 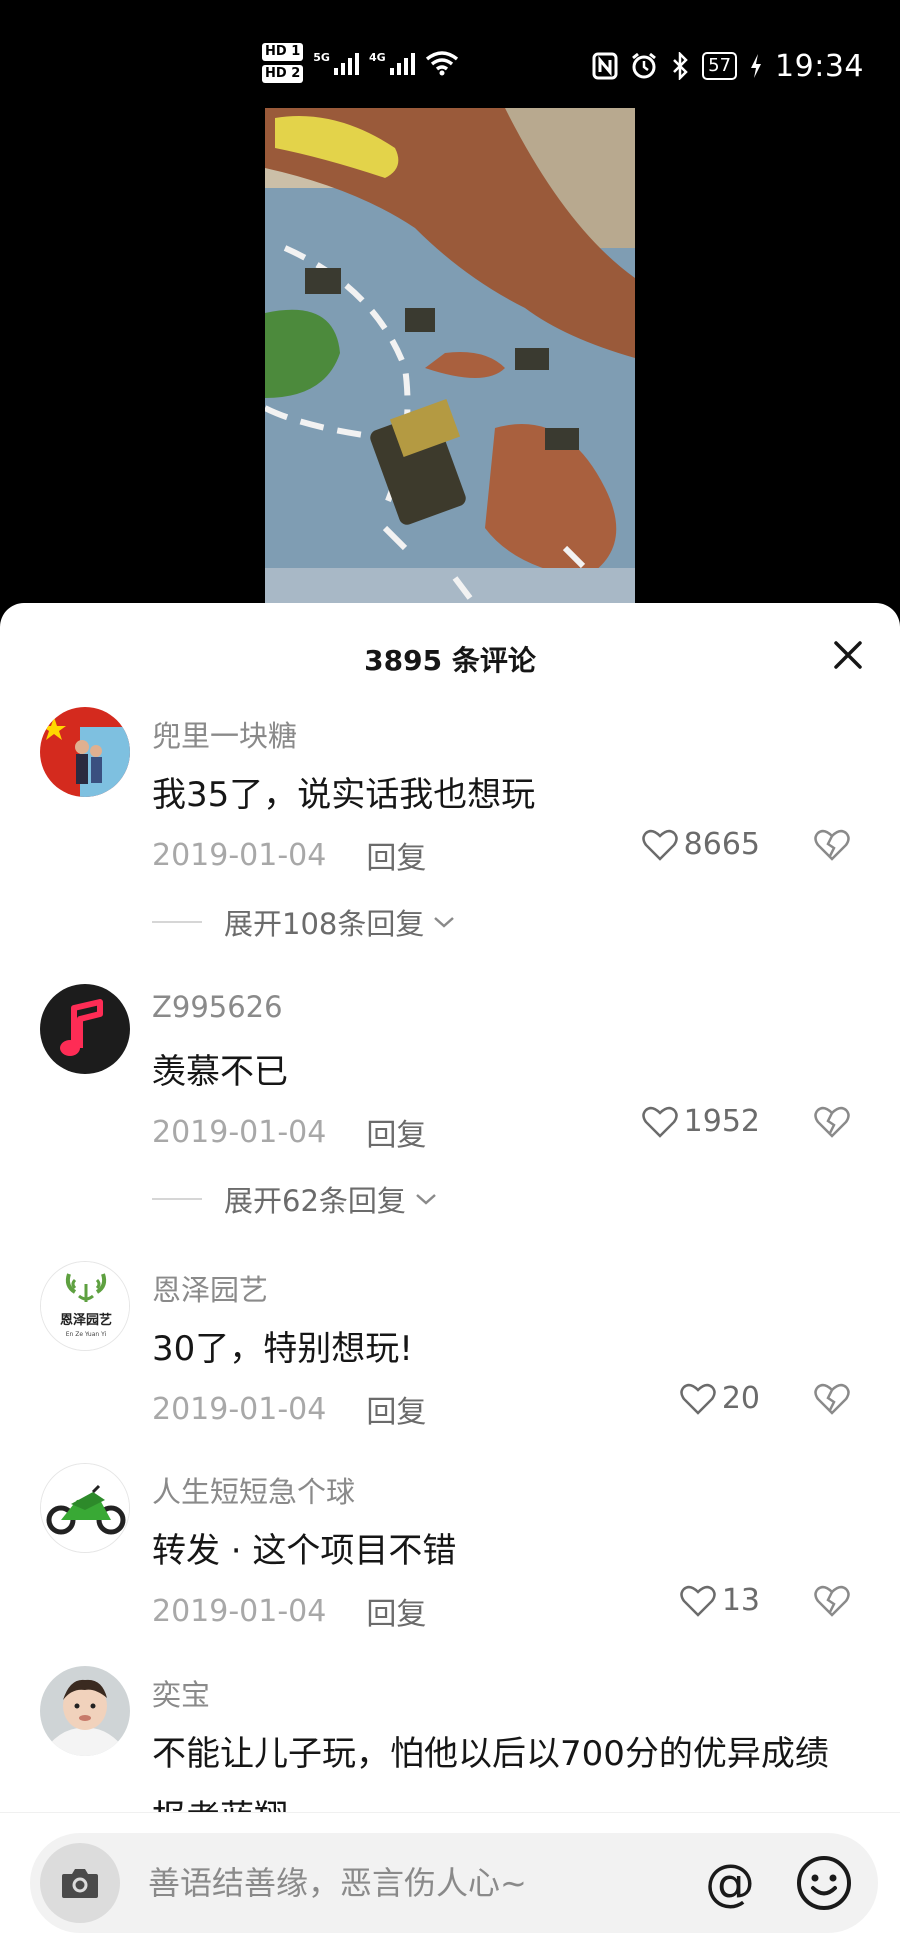 What do you see at coordinates (740, 1600) in the screenshot?
I see `like-count: 13` at bounding box center [740, 1600].